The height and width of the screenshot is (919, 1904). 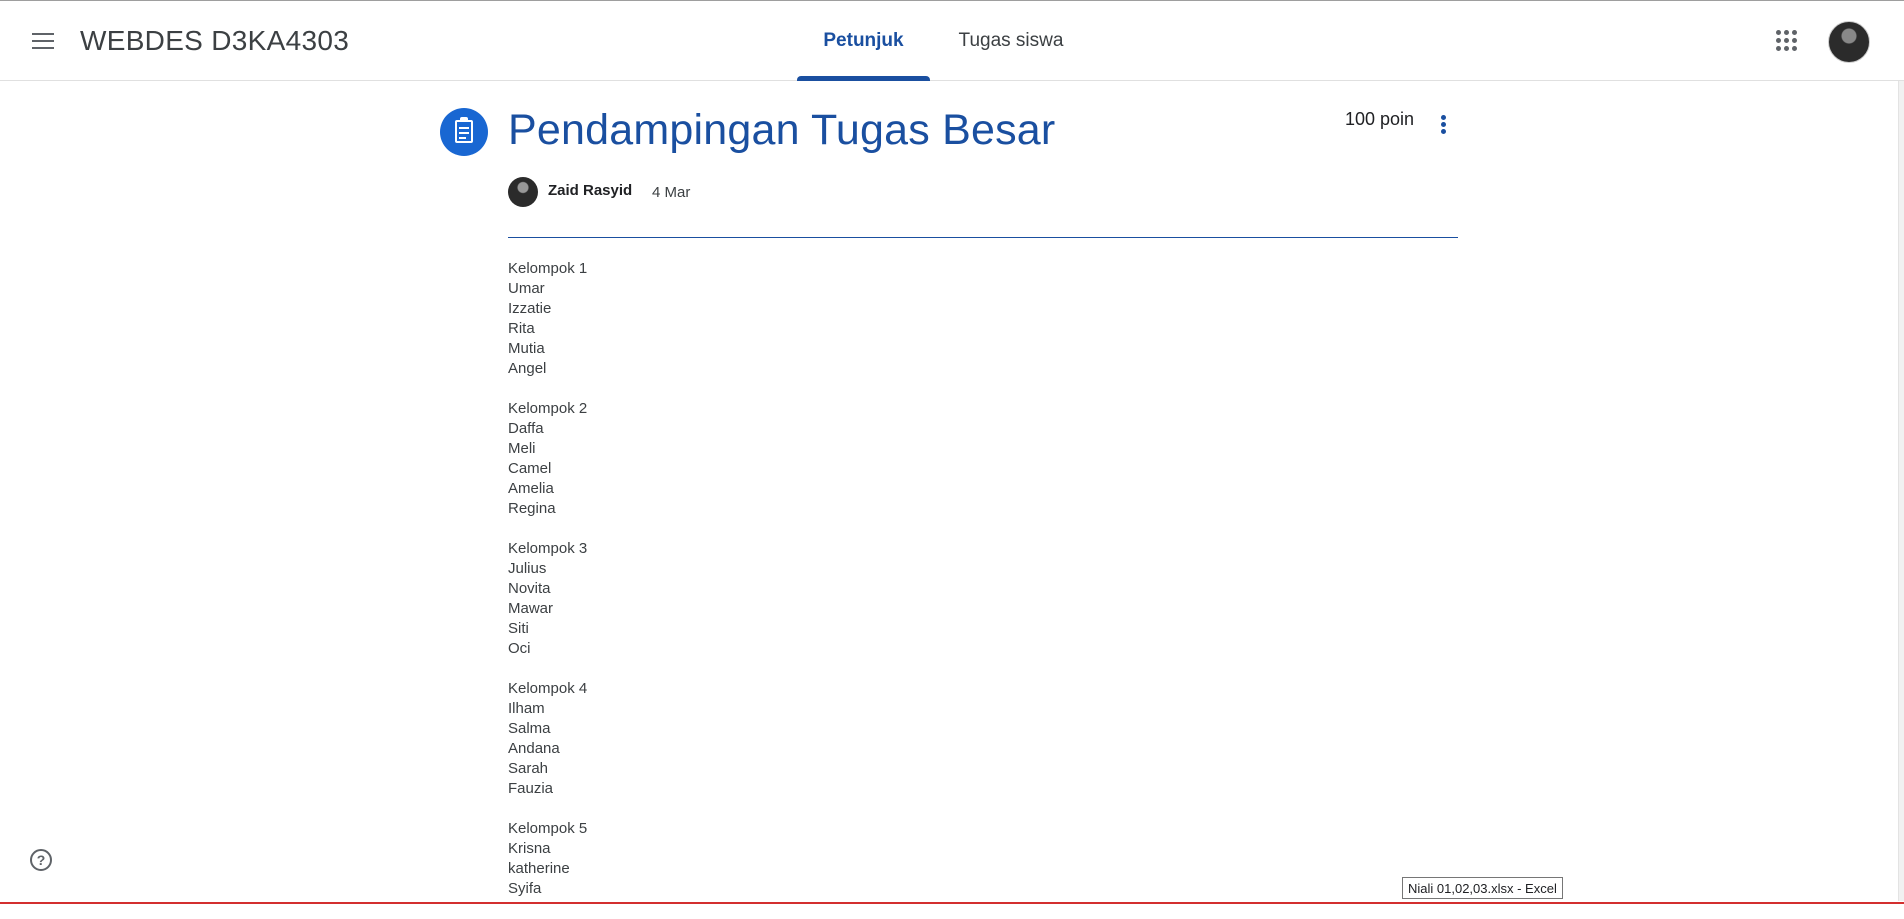 What do you see at coordinates (782, 130) in the screenshot?
I see `assignment-title: Pendampingan Tugas Besar` at bounding box center [782, 130].